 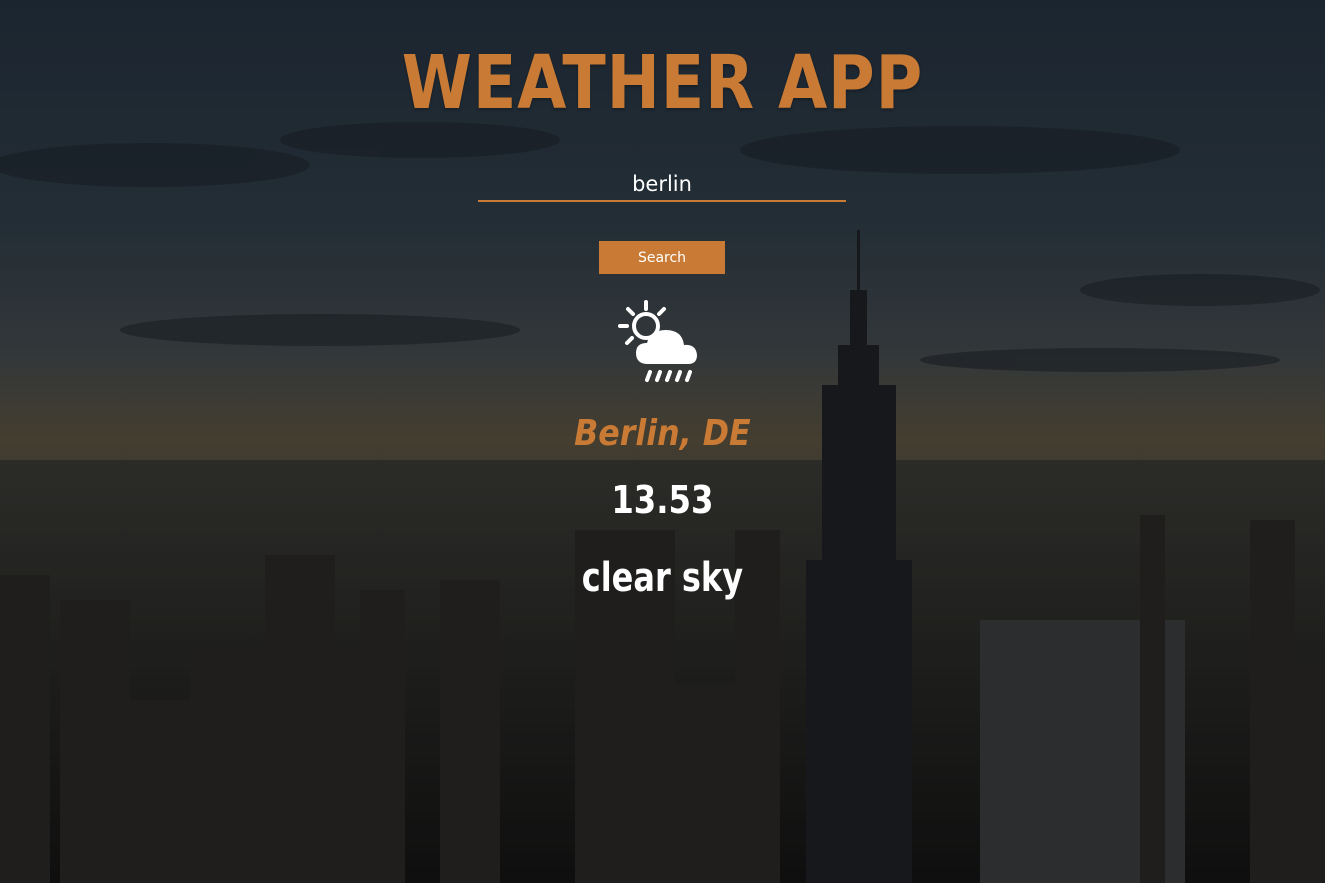 What do you see at coordinates (662, 578) in the screenshot?
I see `weather-description: clear sky` at bounding box center [662, 578].